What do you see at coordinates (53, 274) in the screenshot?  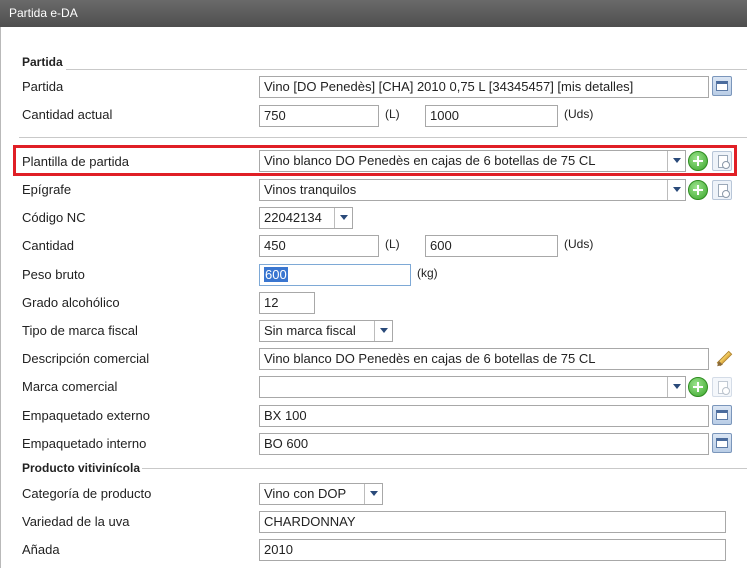 I see `label-peso-bruto: Peso bruto` at bounding box center [53, 274].